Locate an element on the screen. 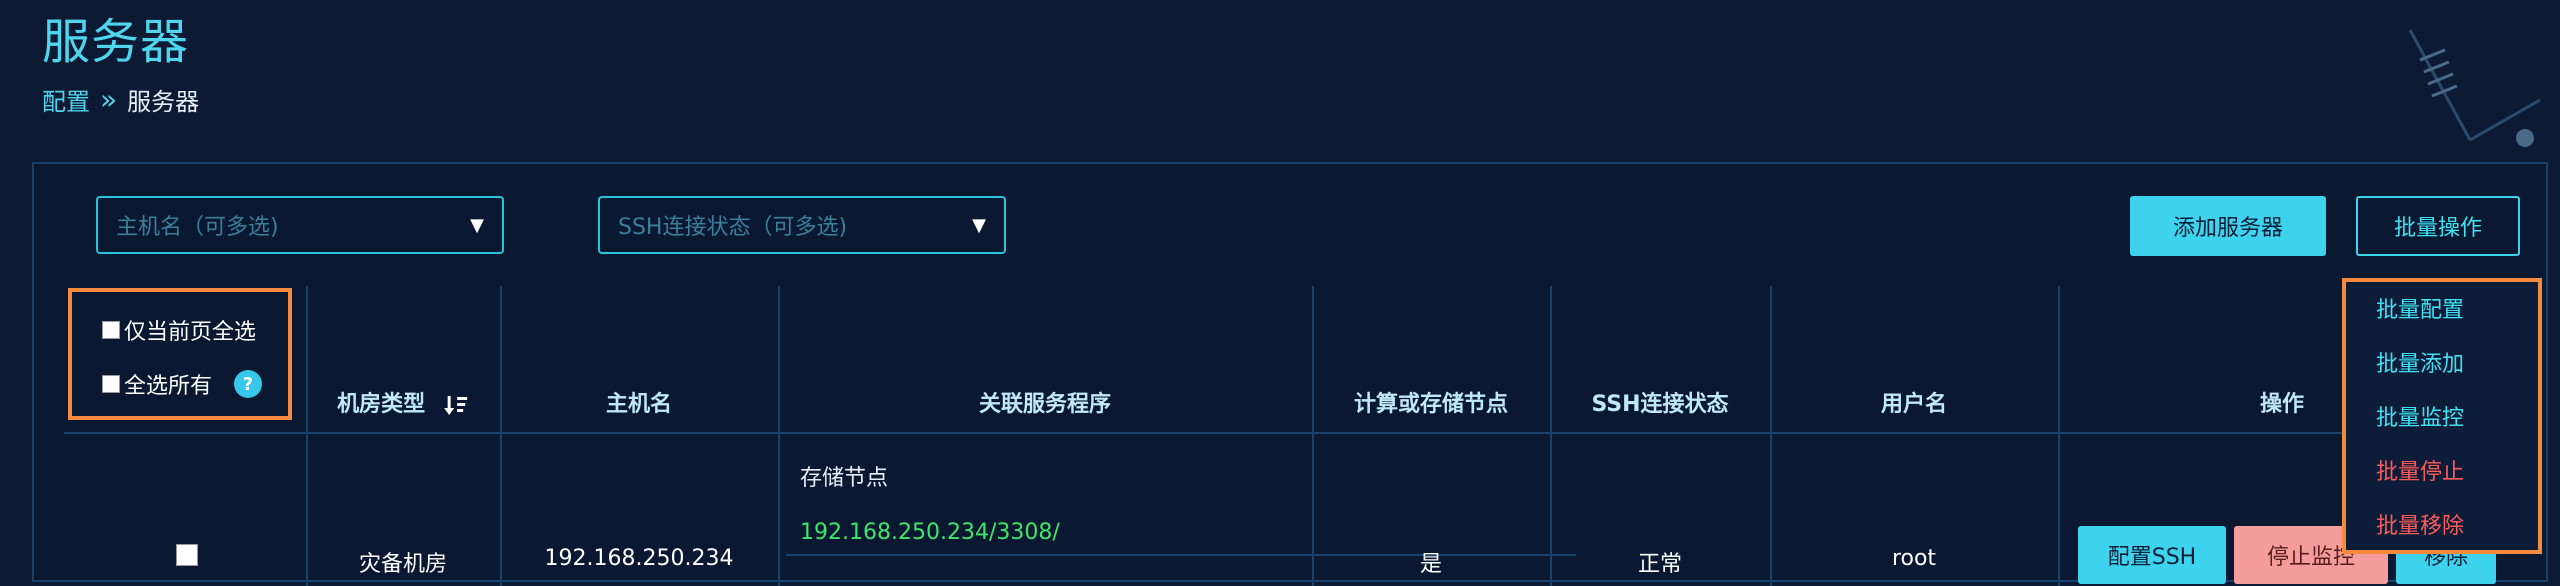  batch-operations-menu: 批量配置 批量添加 批量监控 批量停止 批量移除 is located at coordinates (2442, 416).